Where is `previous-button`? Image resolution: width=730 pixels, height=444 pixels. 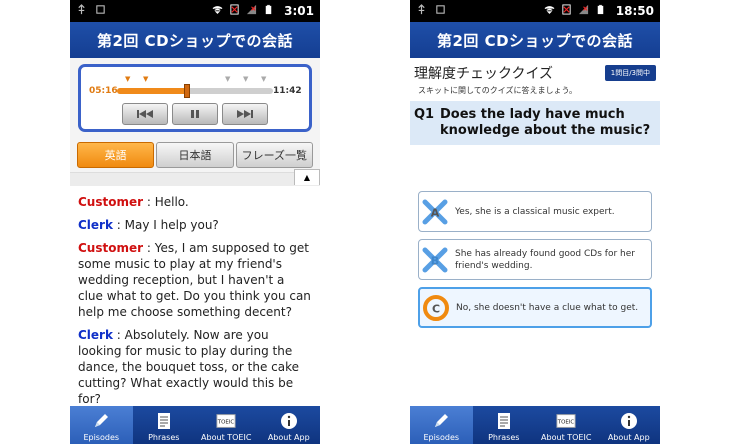
previous-button is located at coordinates (145, 114).